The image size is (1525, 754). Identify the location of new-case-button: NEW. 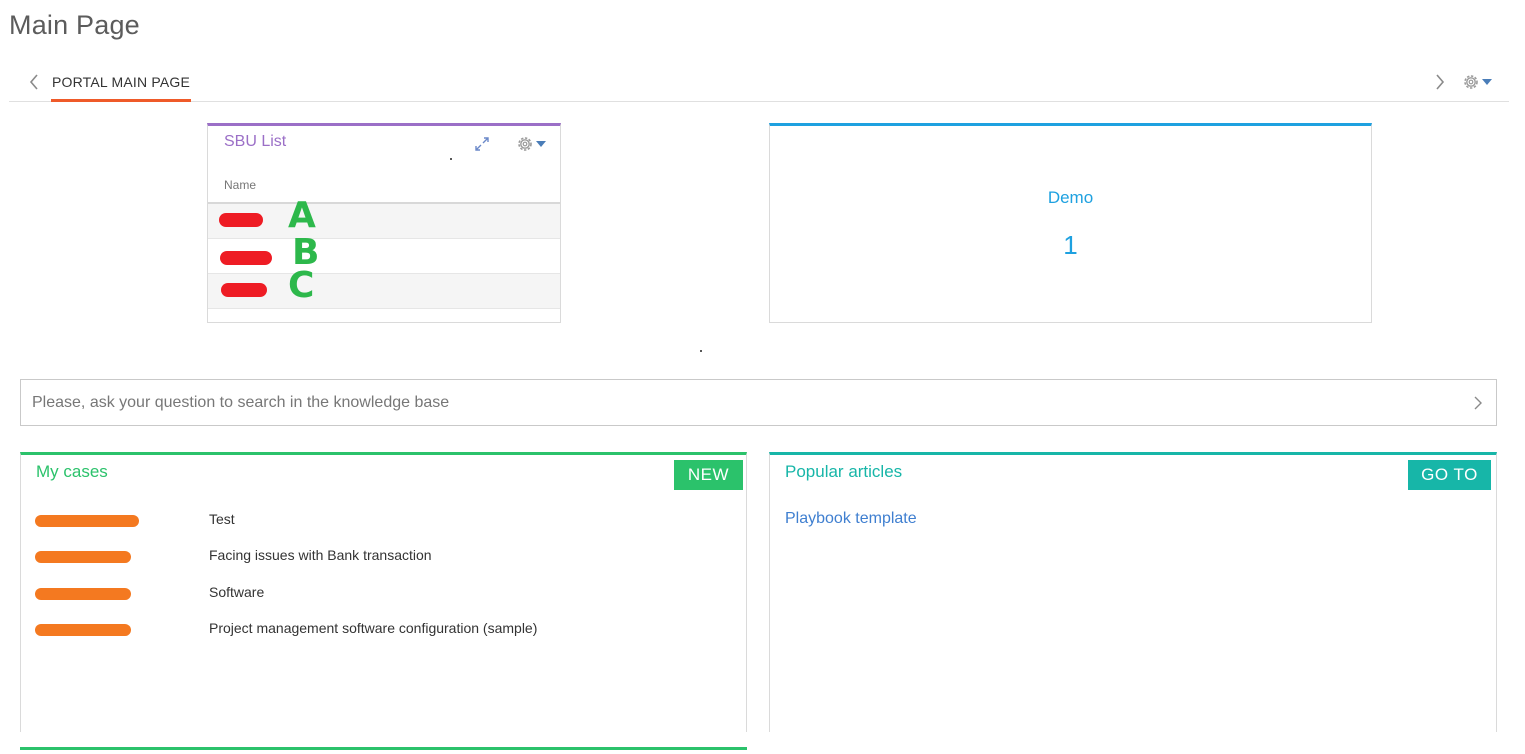
(708, 475).